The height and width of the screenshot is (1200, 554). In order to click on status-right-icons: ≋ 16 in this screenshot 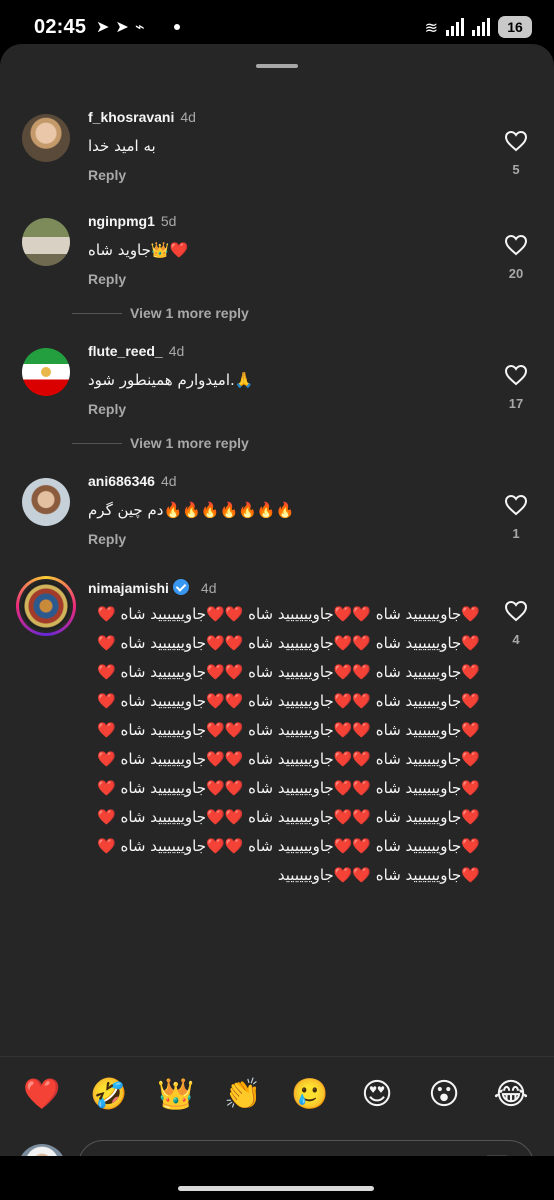, I will do `click(478, 27)`.